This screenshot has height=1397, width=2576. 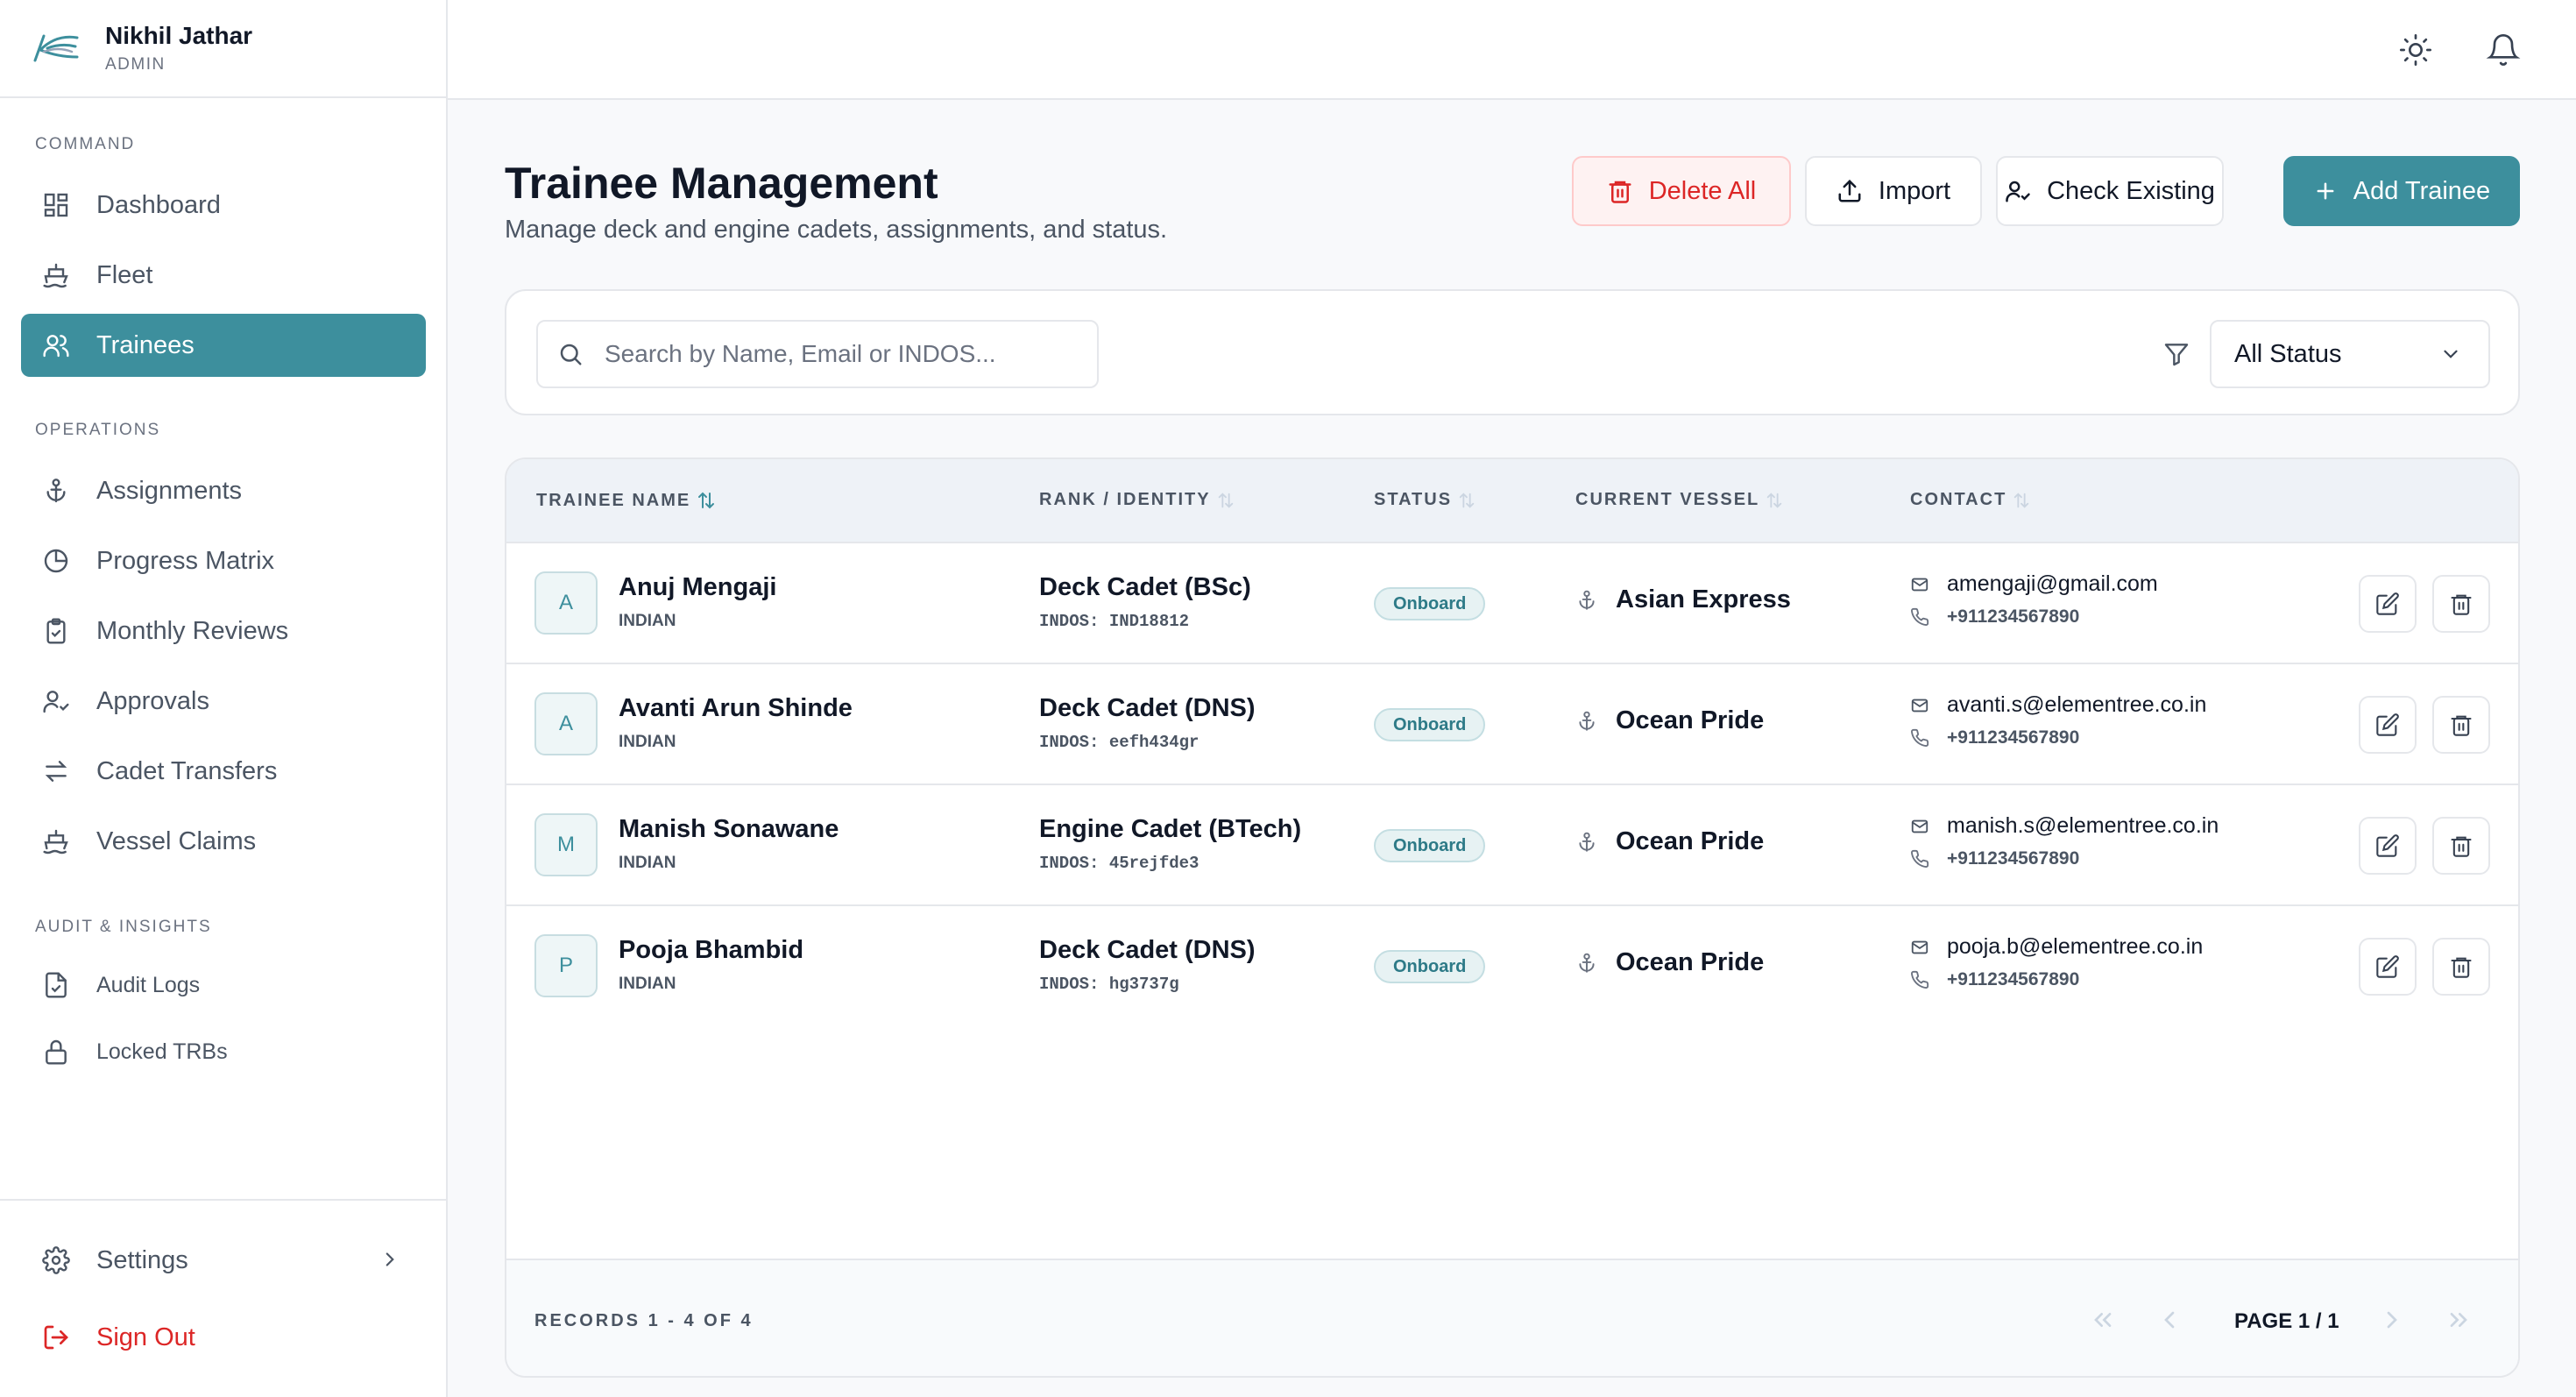 What do you see at coordinates (223, 561) in the screenshot?
I see `sidebar-item-progress-matrix: Progress Matrix` at bounding box center [223, 561].